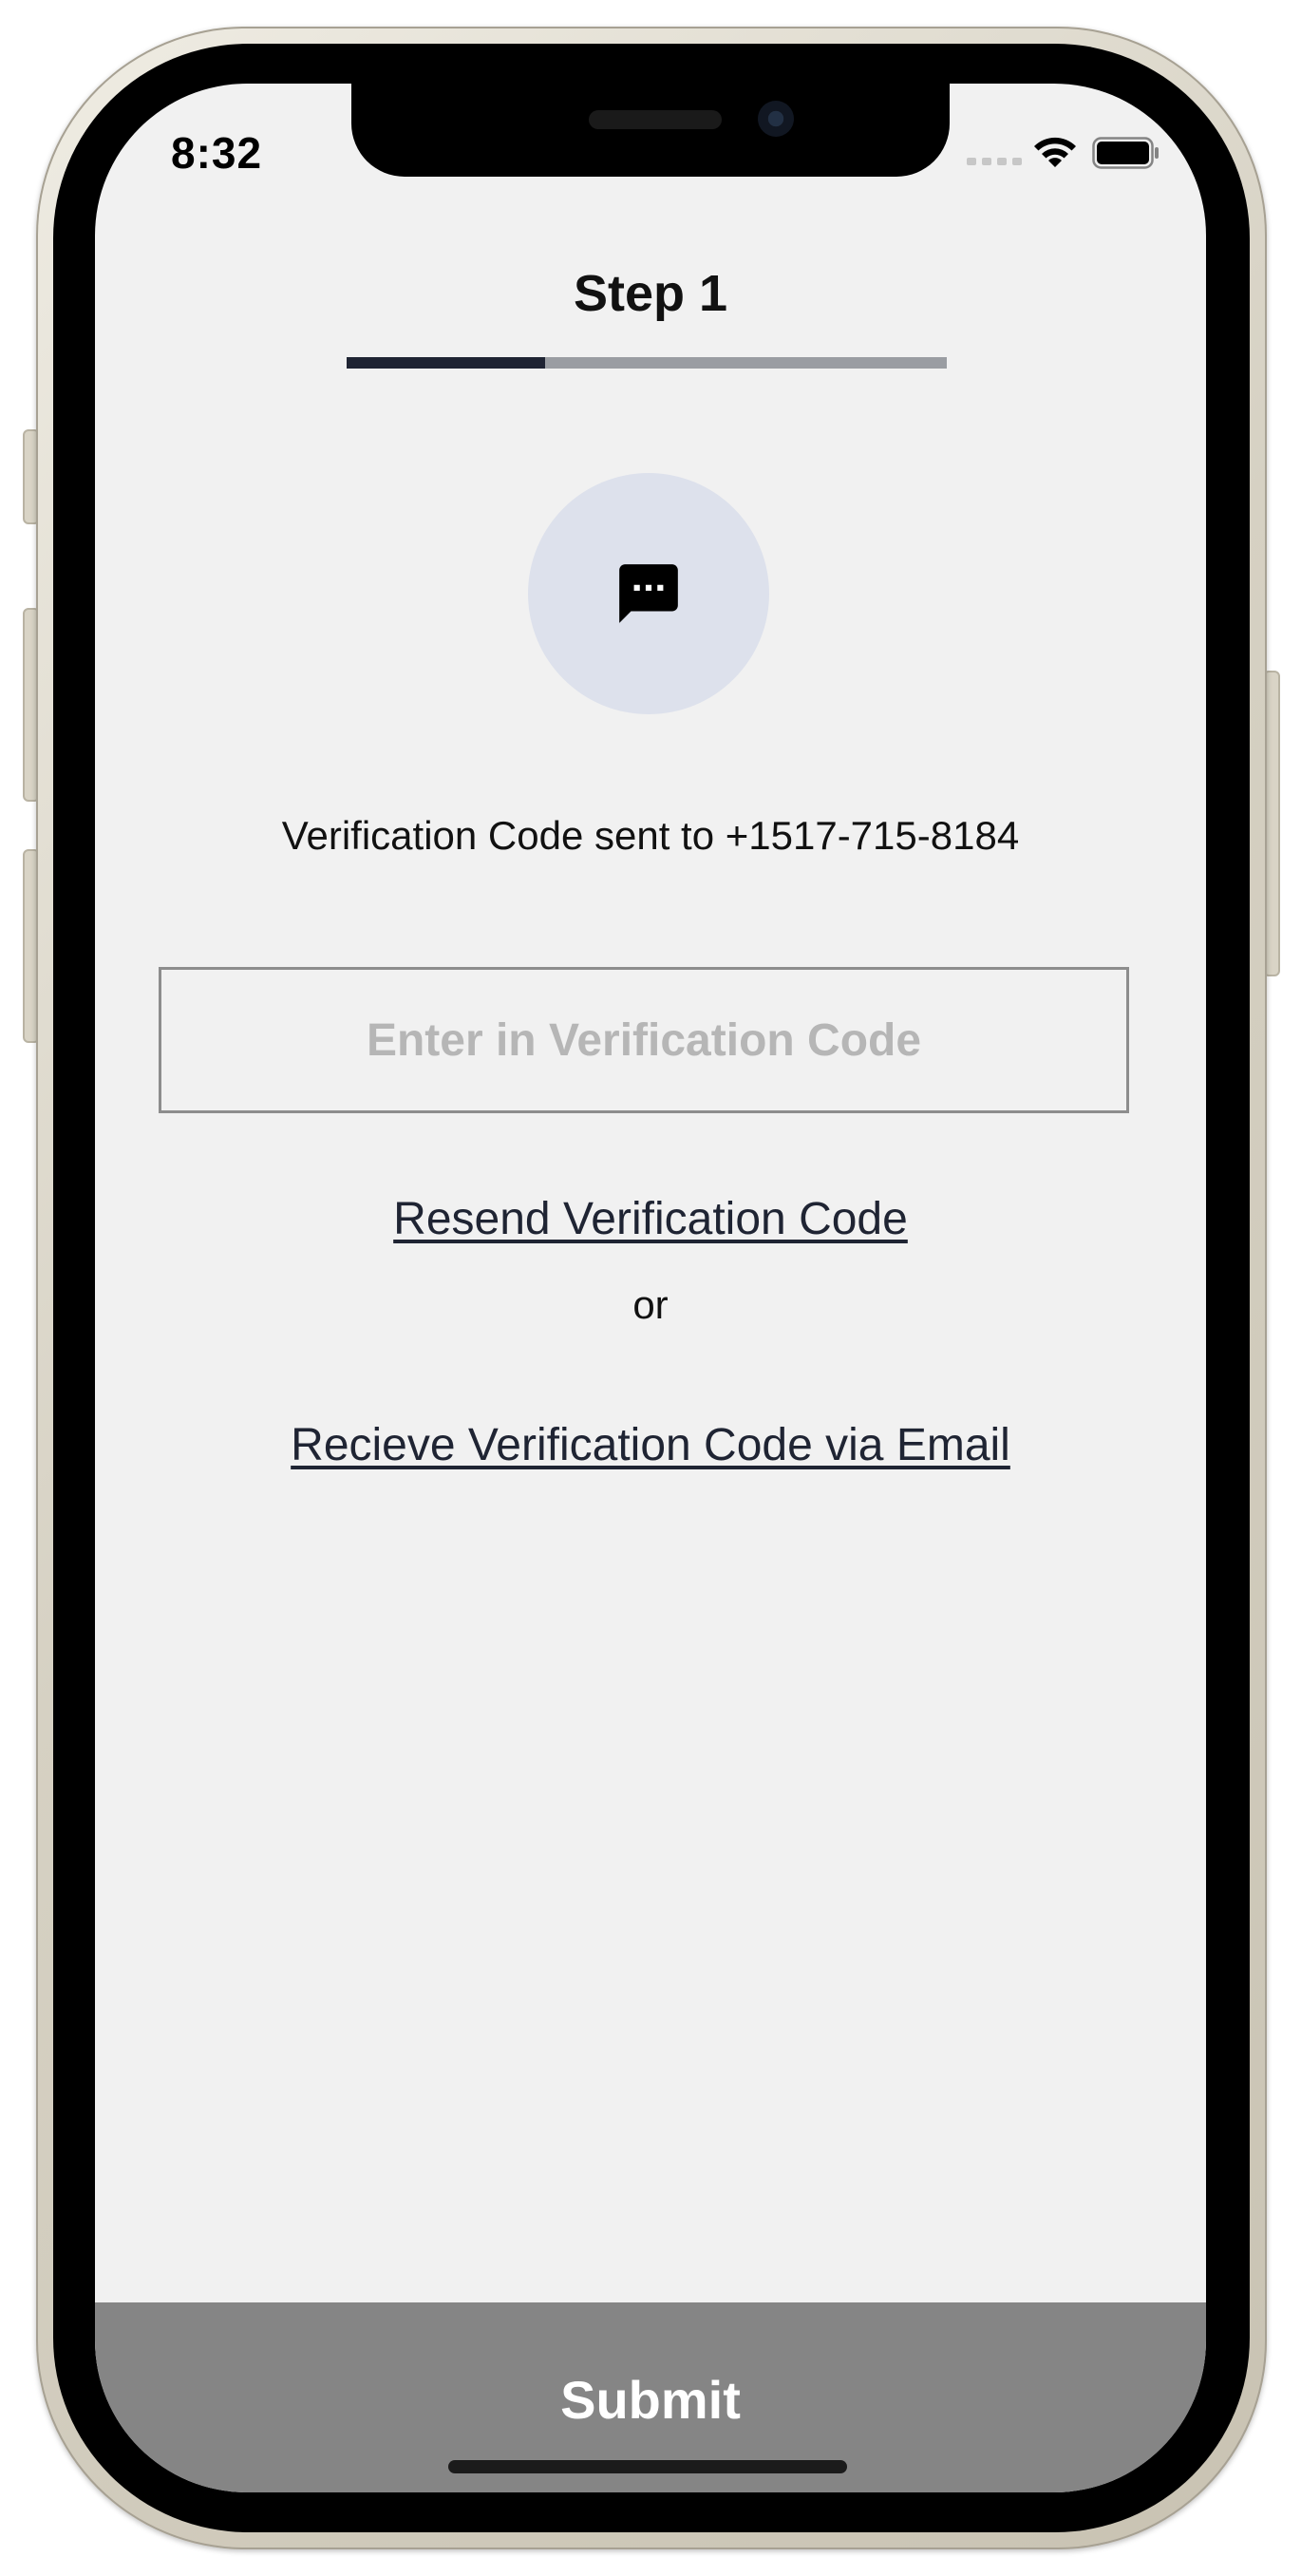 The width and height of the screenshot is (1301, 2576). What do you see at coordinates (650, 293) in the screenshot?
I see `step-title: Step 1` at bounding box center [650, 293].